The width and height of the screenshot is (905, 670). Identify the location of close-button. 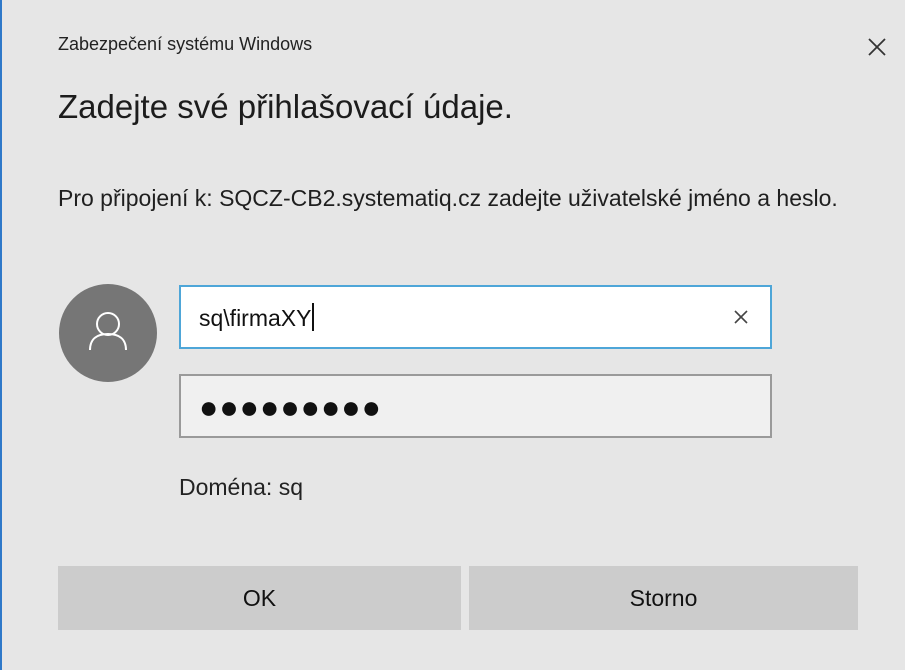
(877, 47).